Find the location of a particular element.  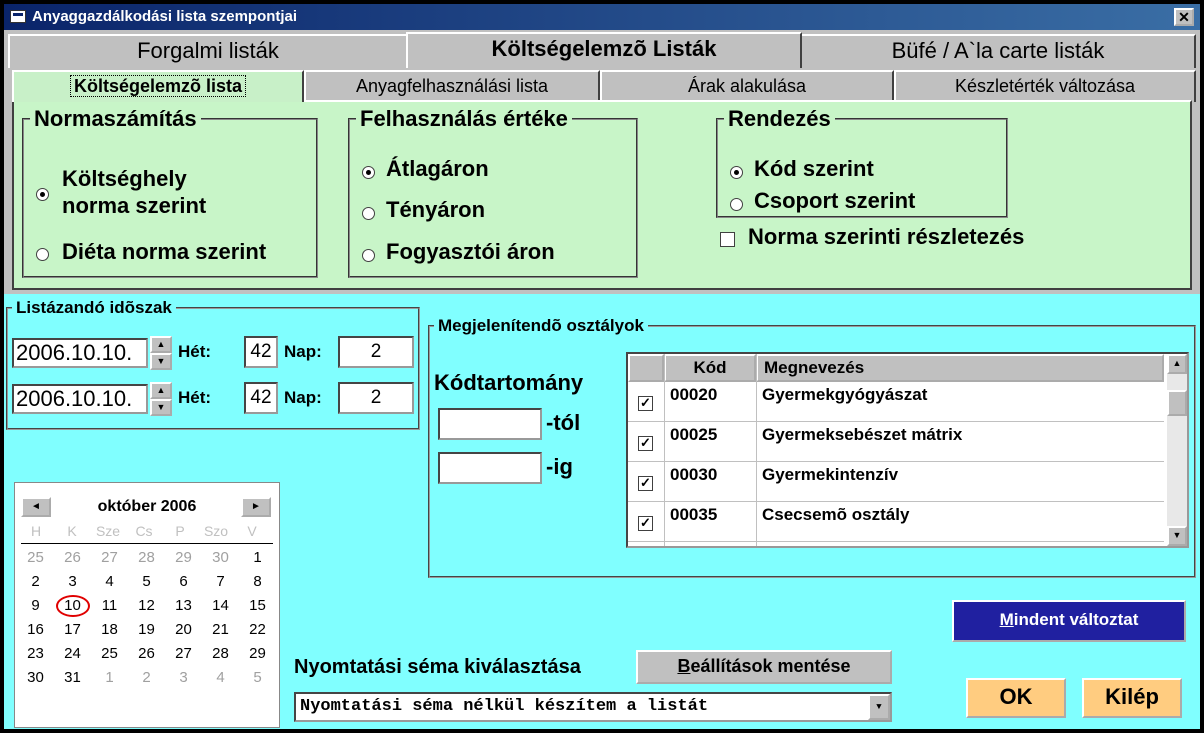

calendar-day: 13 is located at coordinates (183, 605).